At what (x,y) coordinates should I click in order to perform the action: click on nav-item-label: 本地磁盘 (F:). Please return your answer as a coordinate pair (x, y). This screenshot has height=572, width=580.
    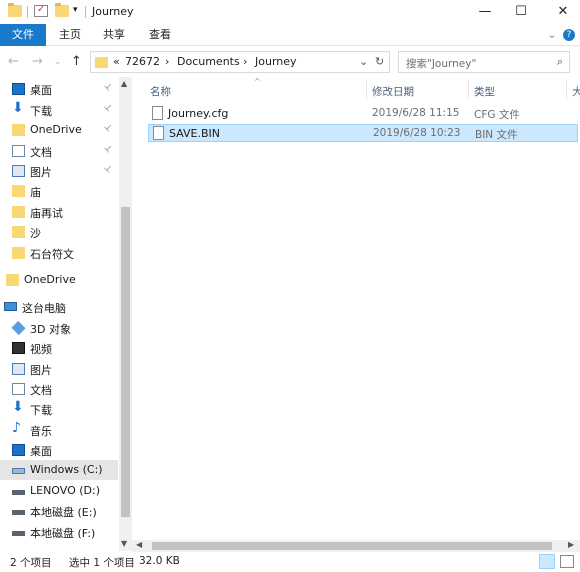
    Looking at the image, I should click on (63, 533).